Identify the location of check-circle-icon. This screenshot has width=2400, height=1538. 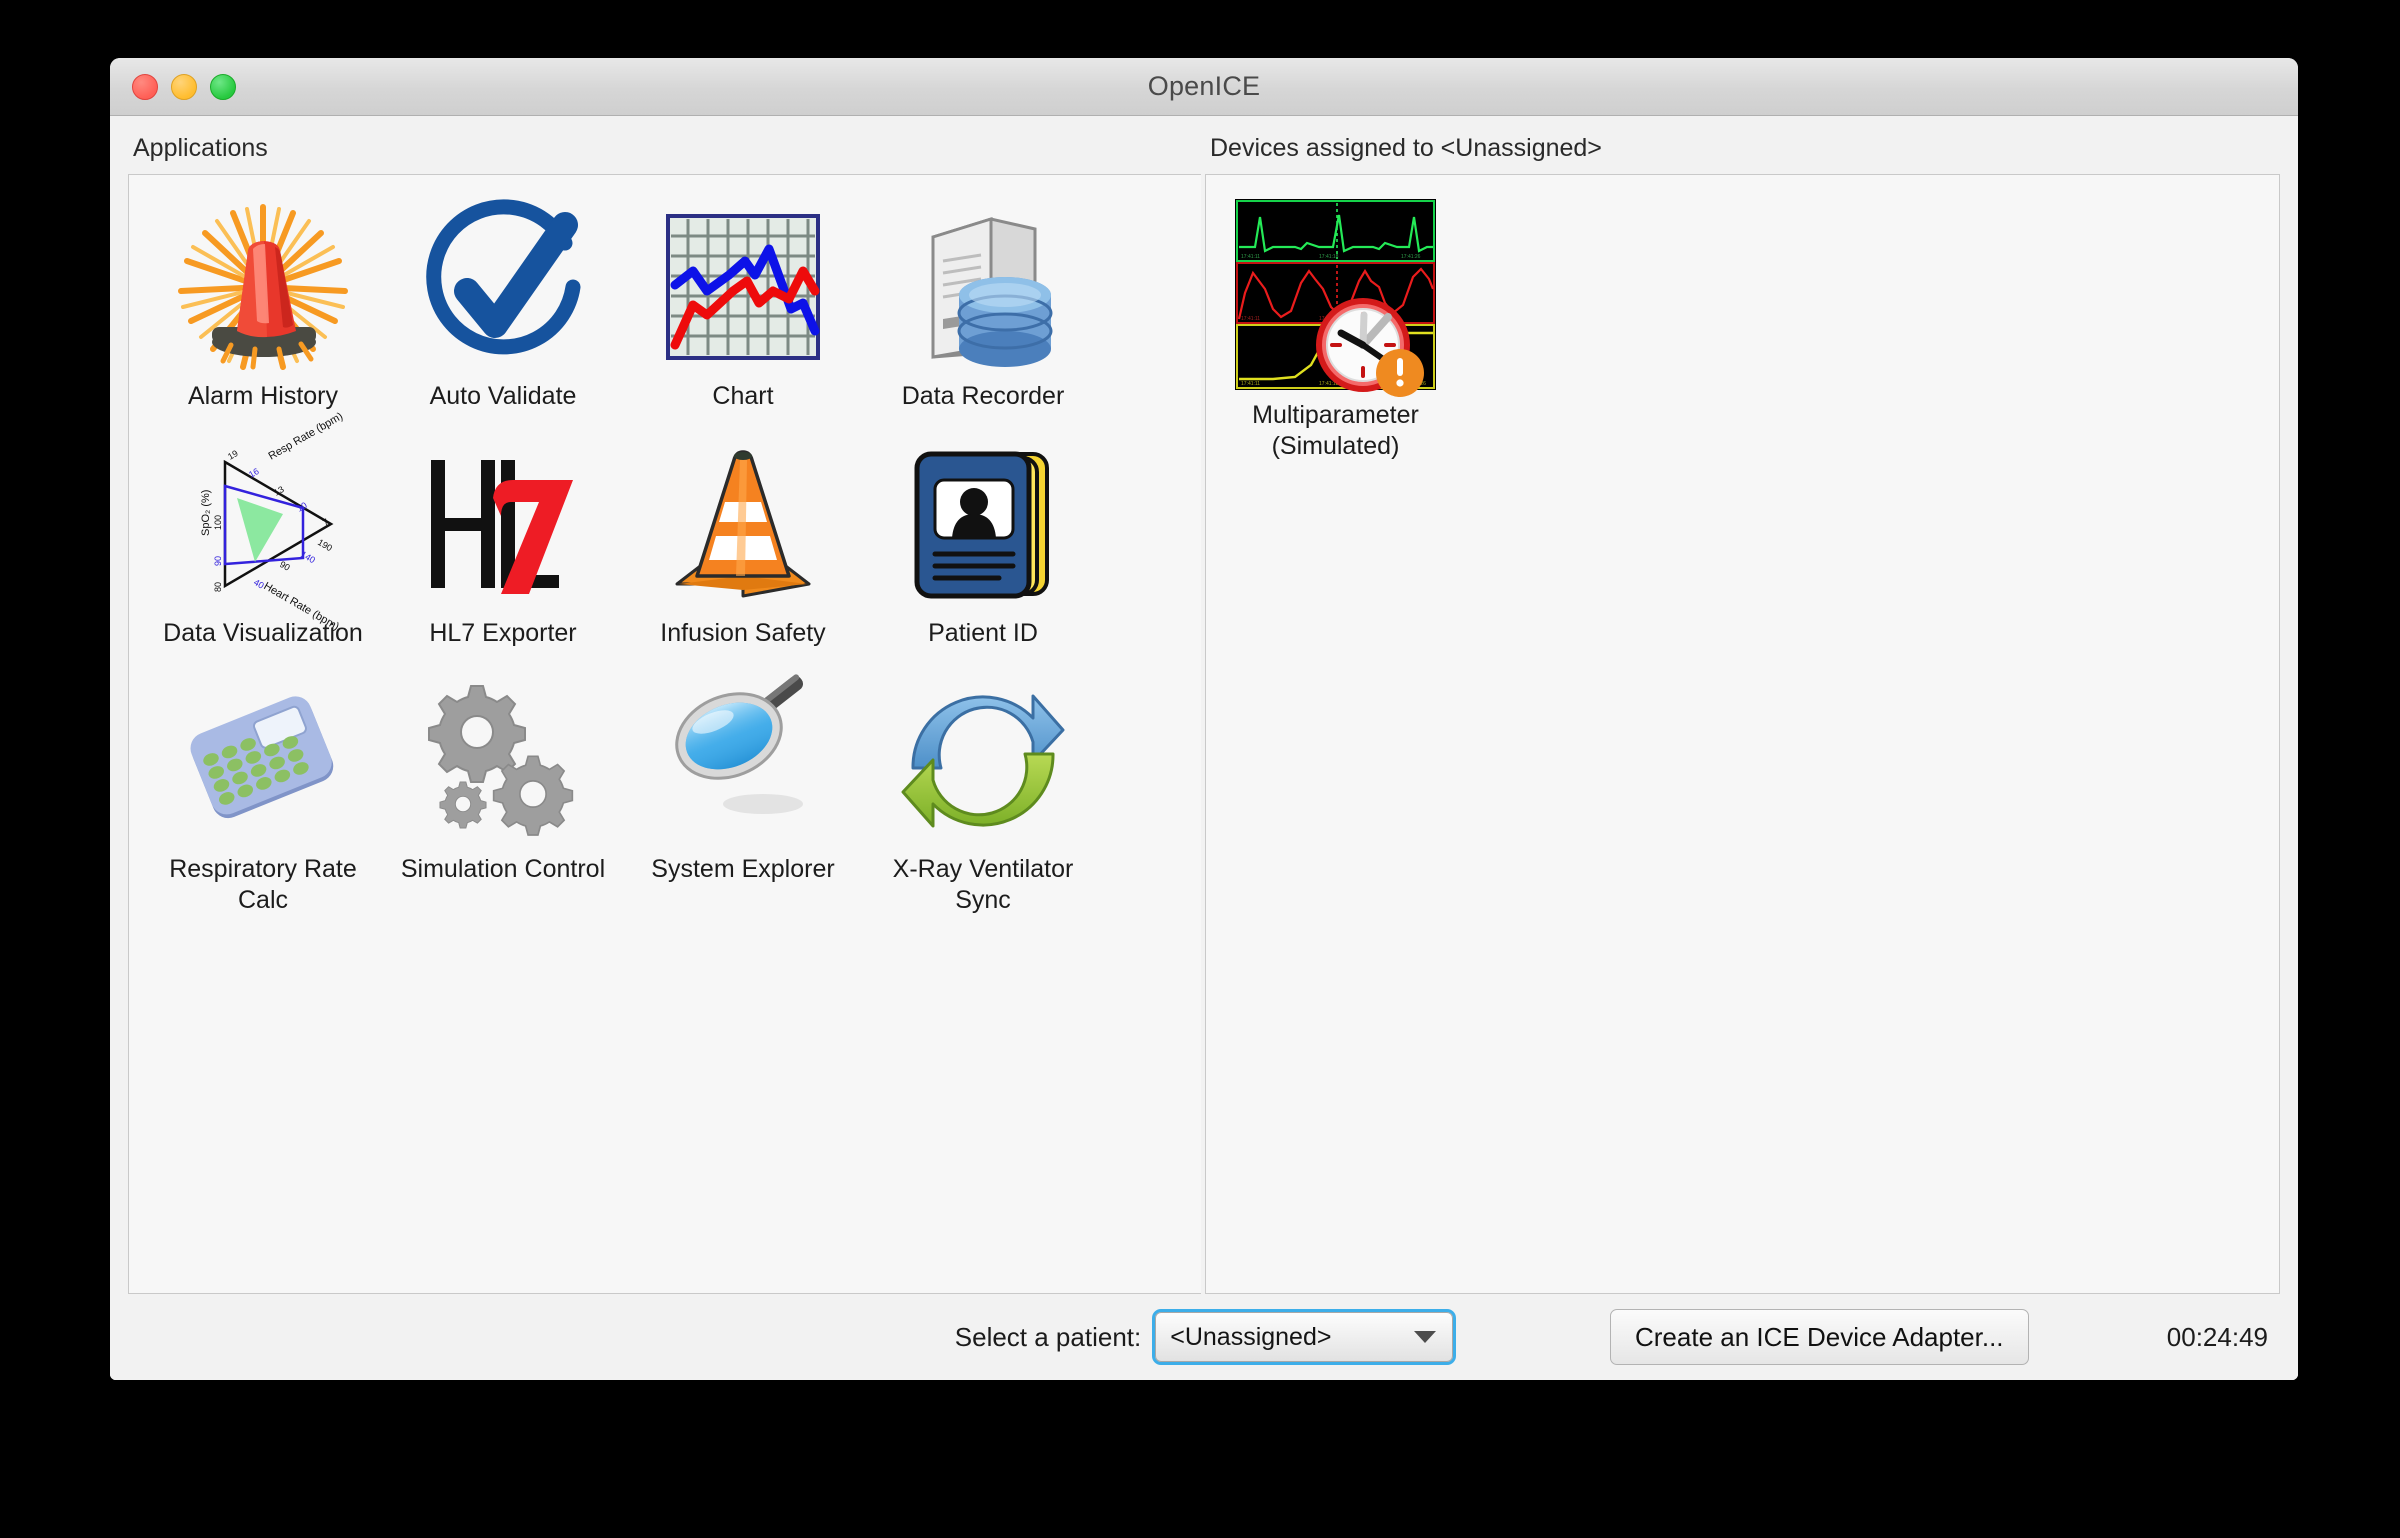
(503, 287).